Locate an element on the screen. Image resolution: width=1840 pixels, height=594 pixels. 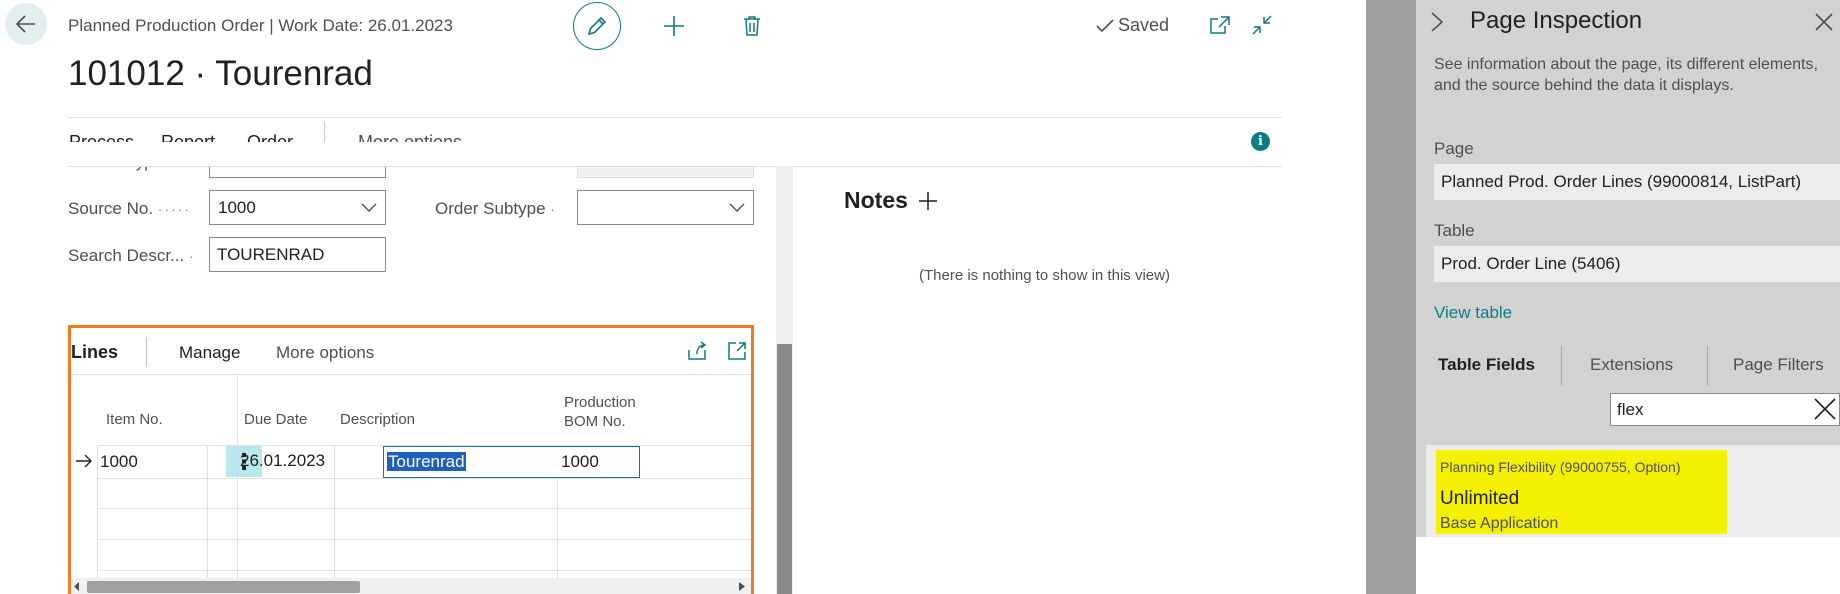
back-button is located at coordinates (26, 24).